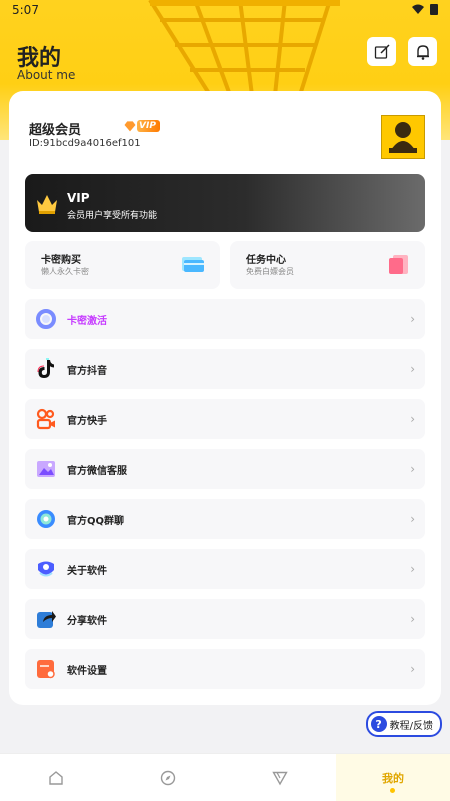  I want to click on card-purchase-desc: 懒人永久卡密, so click(65, 271).